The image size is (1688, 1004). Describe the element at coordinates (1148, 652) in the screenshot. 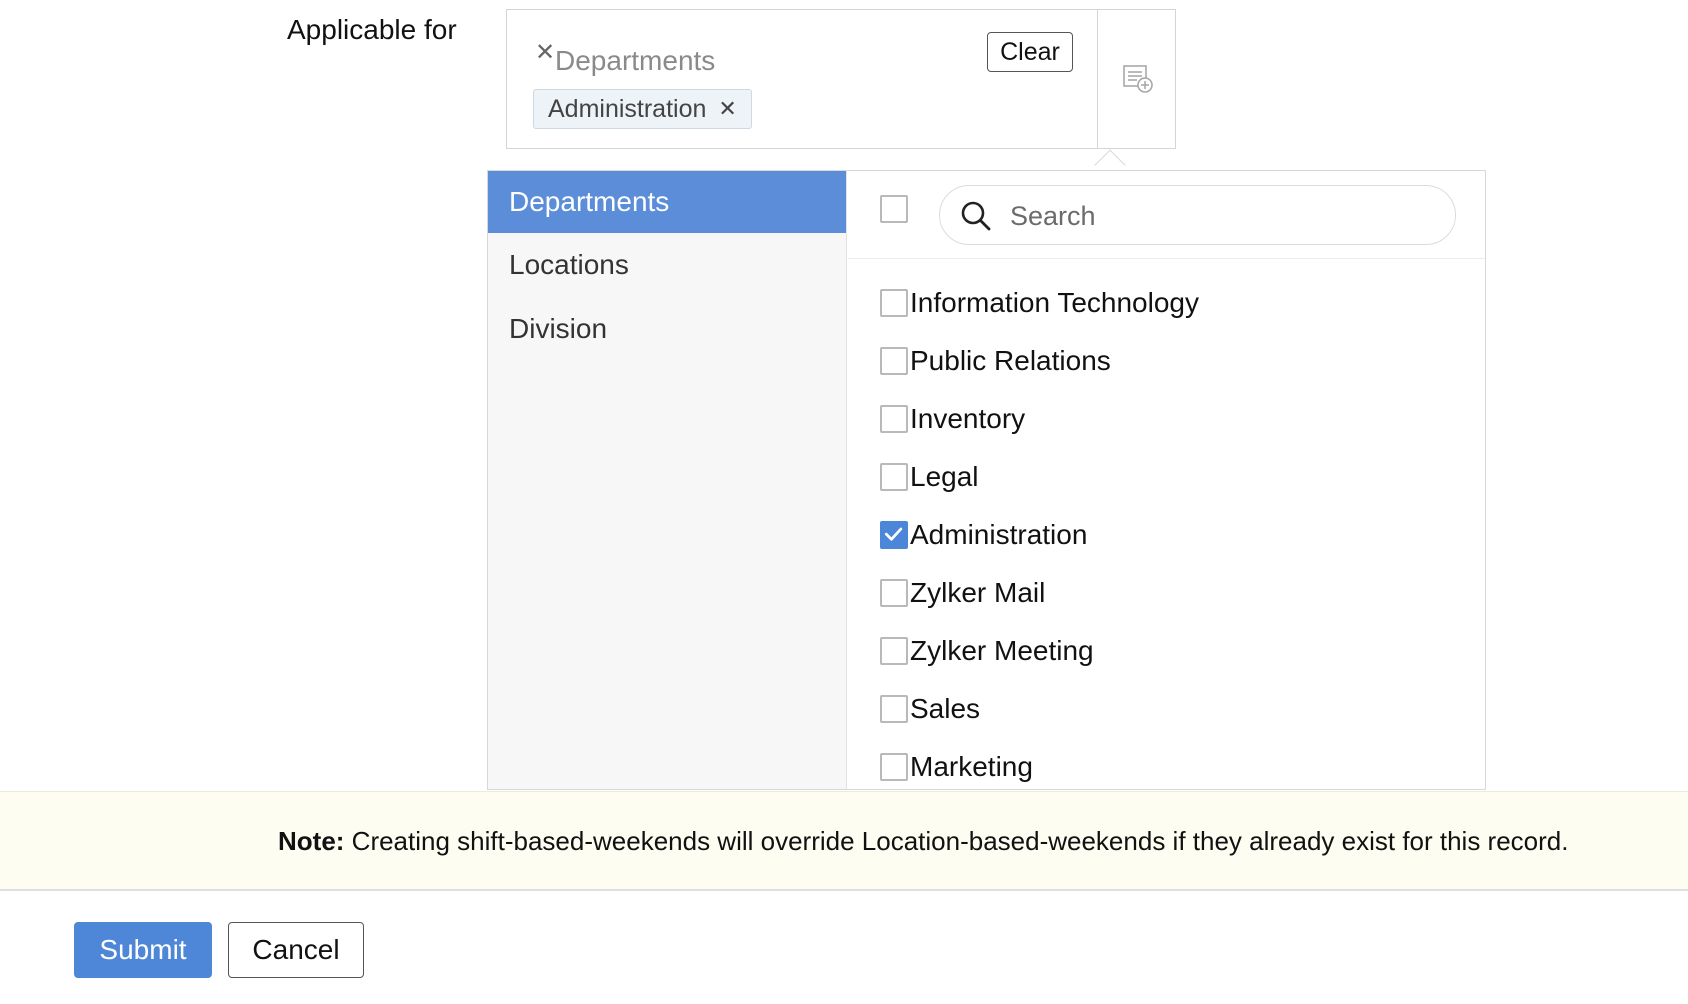

I see `option-zylker-meeting: Zylker Meeting` at that location.